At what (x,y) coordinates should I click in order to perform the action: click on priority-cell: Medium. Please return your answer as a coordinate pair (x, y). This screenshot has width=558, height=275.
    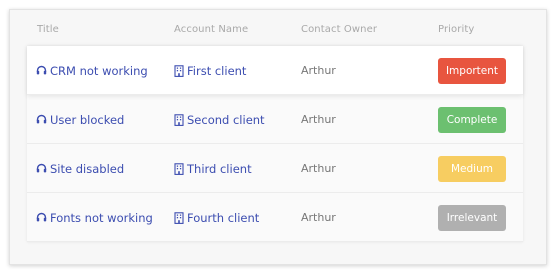
    Looking at the image, I should click on (472, 168).